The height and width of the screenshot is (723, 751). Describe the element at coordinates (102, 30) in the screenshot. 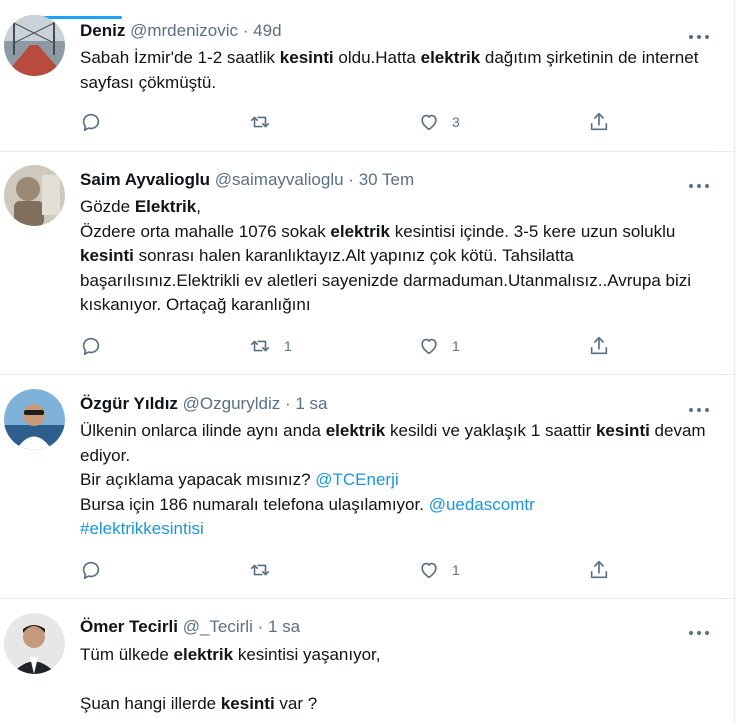

I see `author-name: Deniz` at that location.